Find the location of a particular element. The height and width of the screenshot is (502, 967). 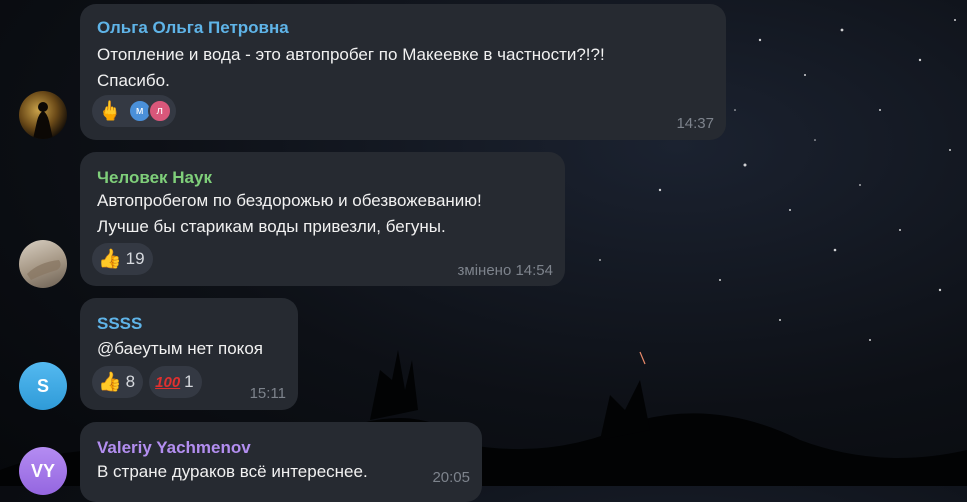

reaction-chip: 👍 8 is located at coordinates (118, 382).